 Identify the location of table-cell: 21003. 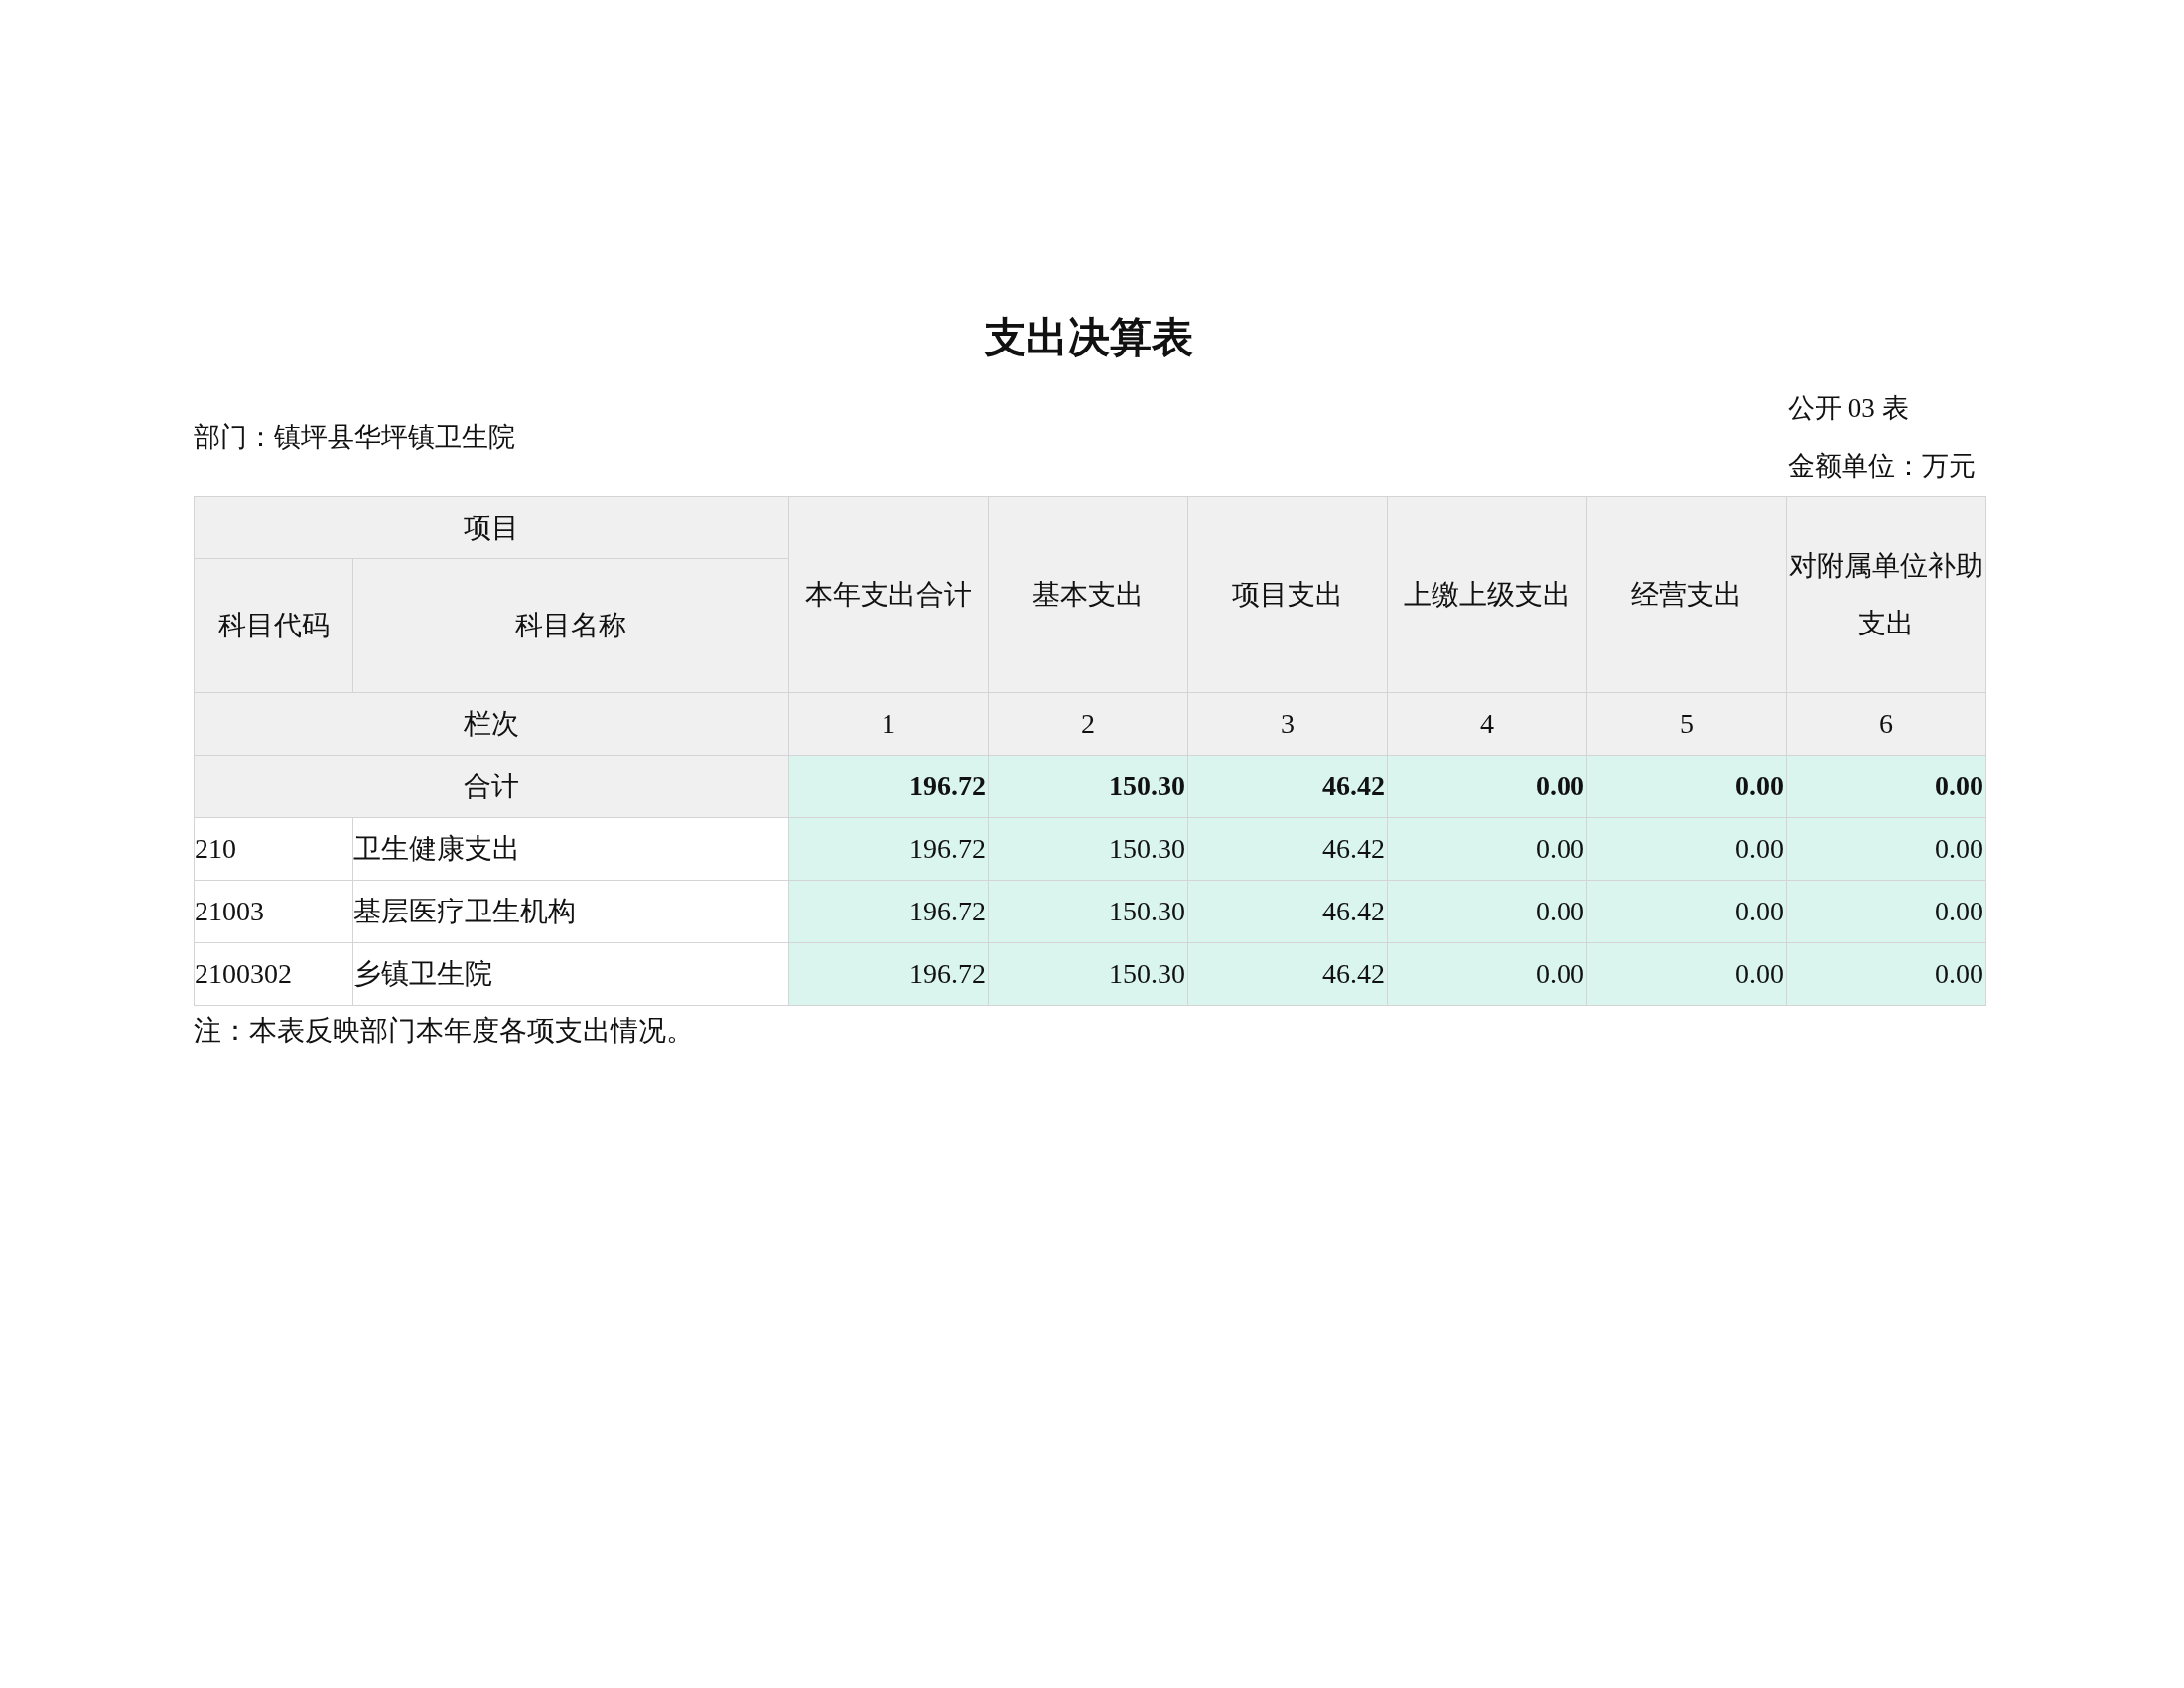
(273, 911).